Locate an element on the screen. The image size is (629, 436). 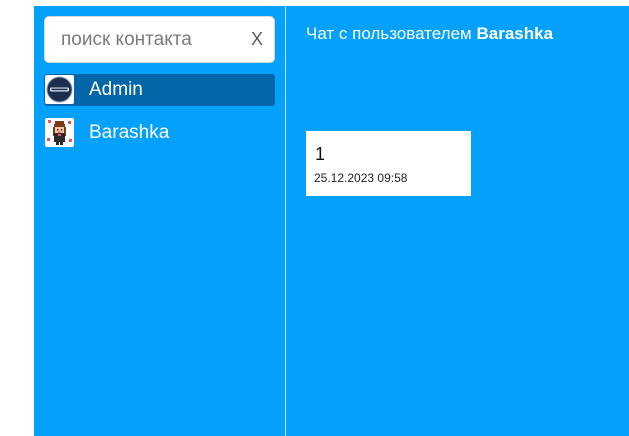
contact-name: Barashka is located at coordinates (129, 132).